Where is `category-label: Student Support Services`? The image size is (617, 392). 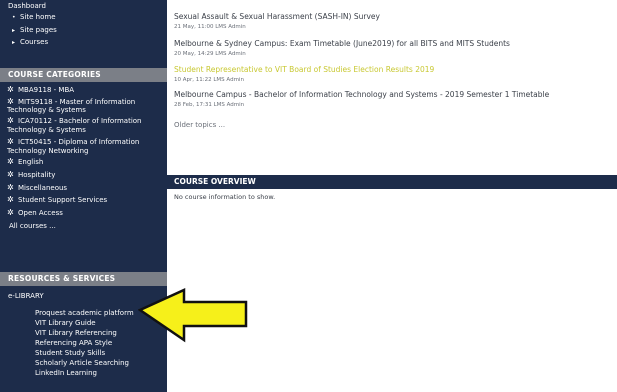 category-label: Student Support Services is located at coordinates (63, 200).